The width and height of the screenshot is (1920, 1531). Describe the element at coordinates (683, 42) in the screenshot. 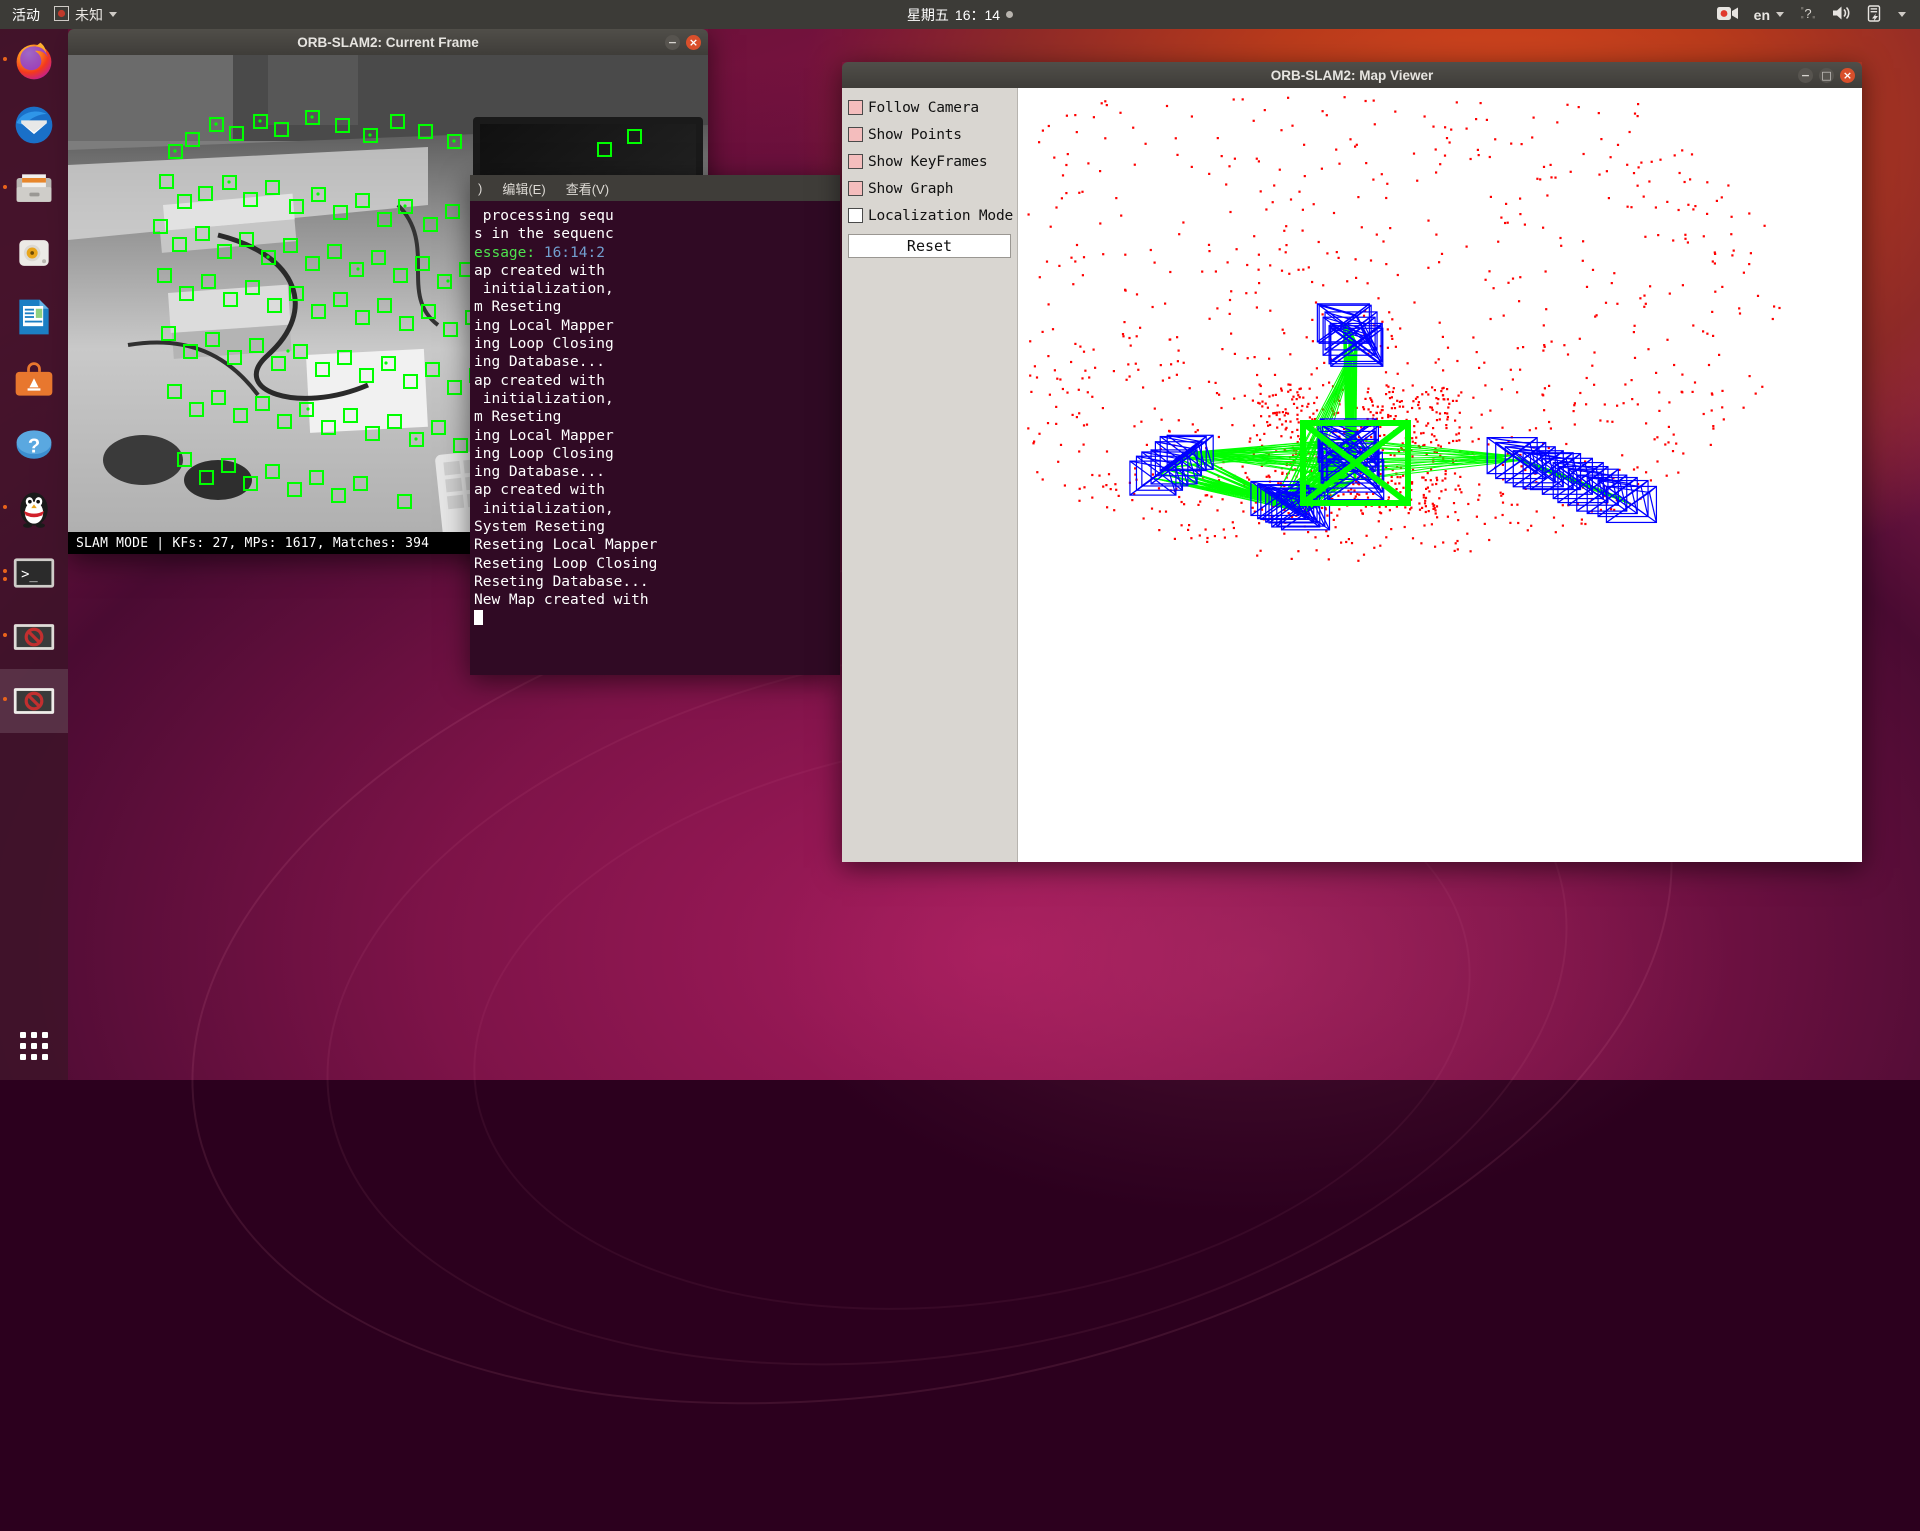

I see `window-controls: − ×` at that location.